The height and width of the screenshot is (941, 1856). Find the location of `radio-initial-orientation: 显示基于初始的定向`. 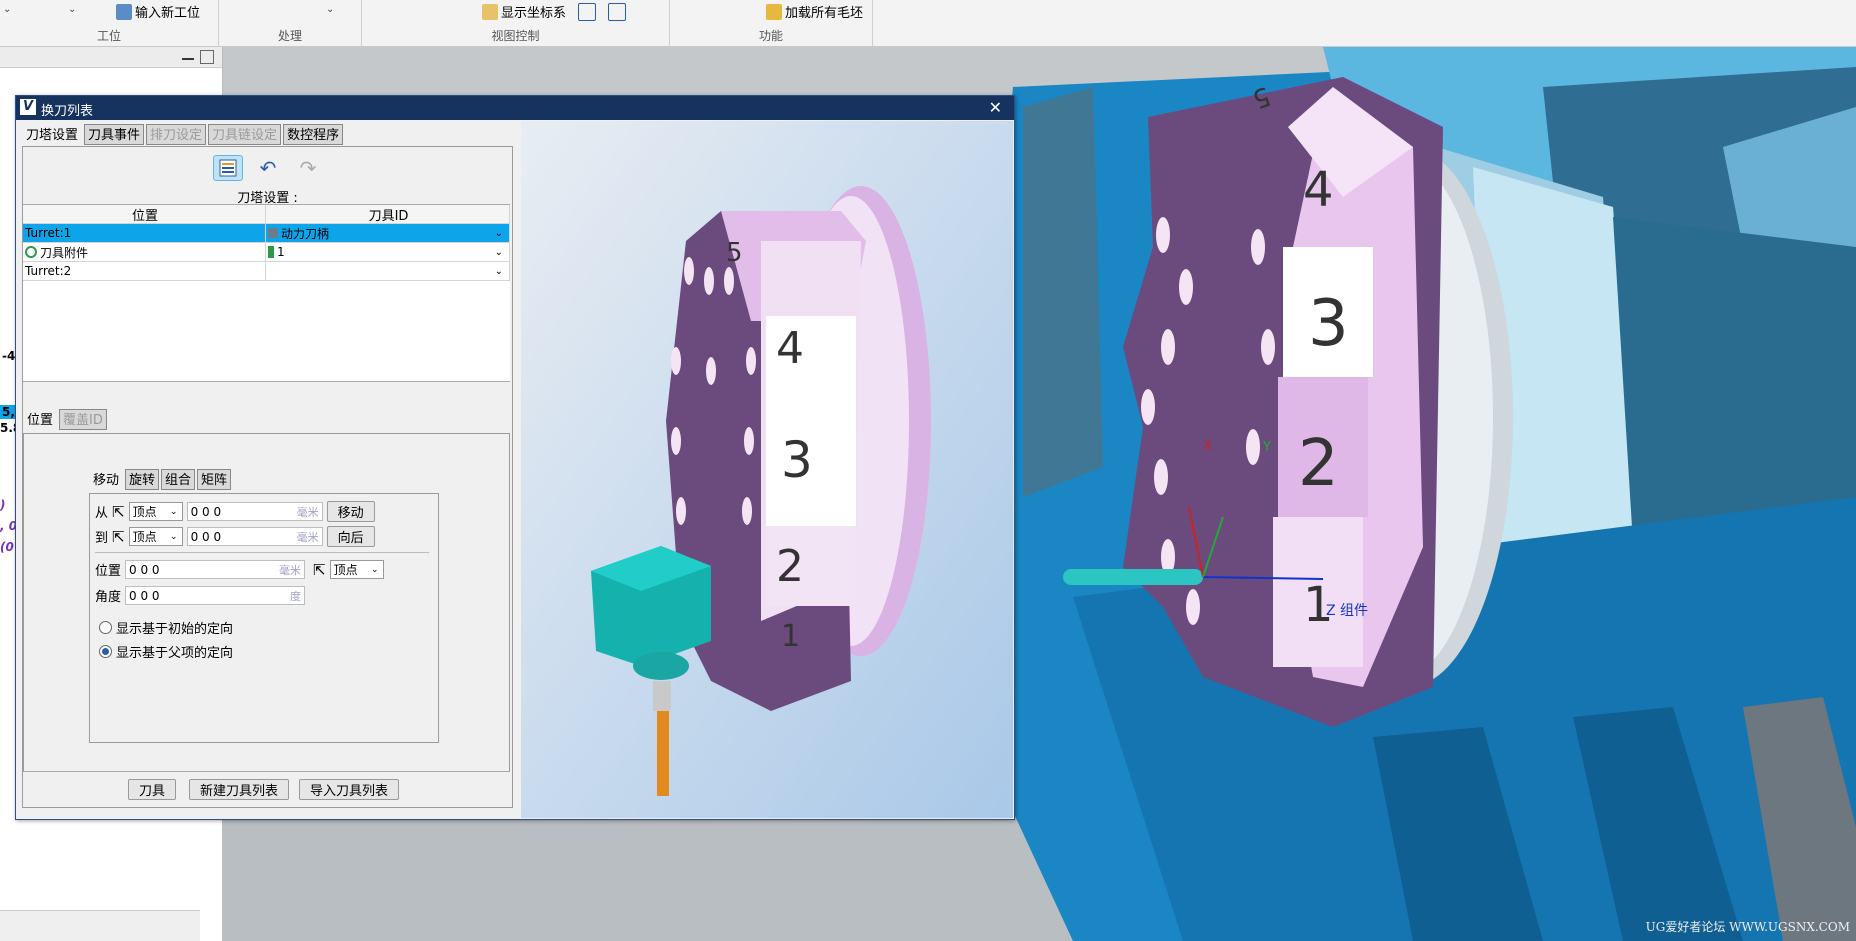

radio-initial-orientation: 显示基于初始的定向 is located at coordinates (166, 627).